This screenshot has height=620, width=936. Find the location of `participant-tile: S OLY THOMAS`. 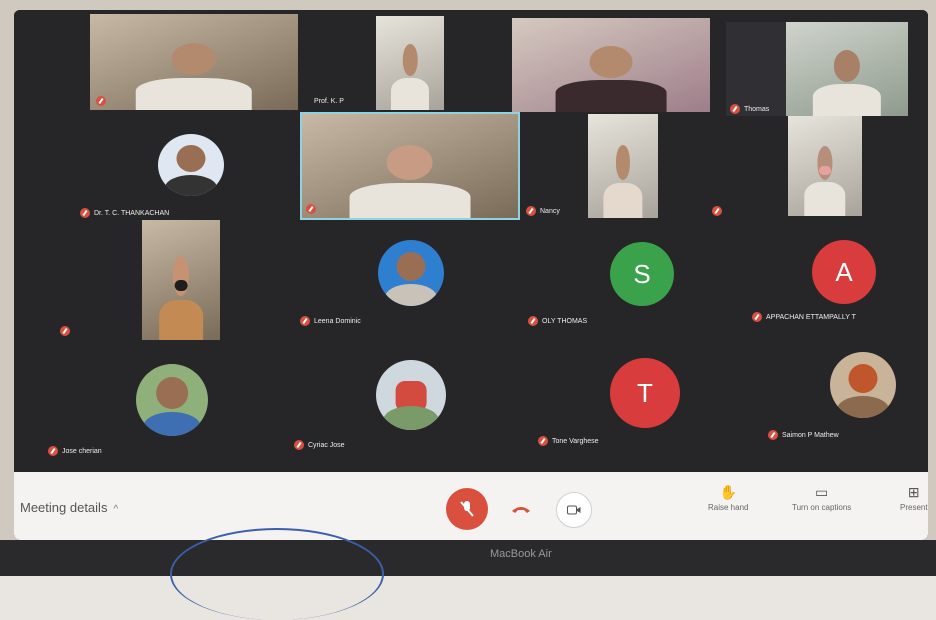

participant-tile: S OLY THOMAS is located at coordinates (614, 286).